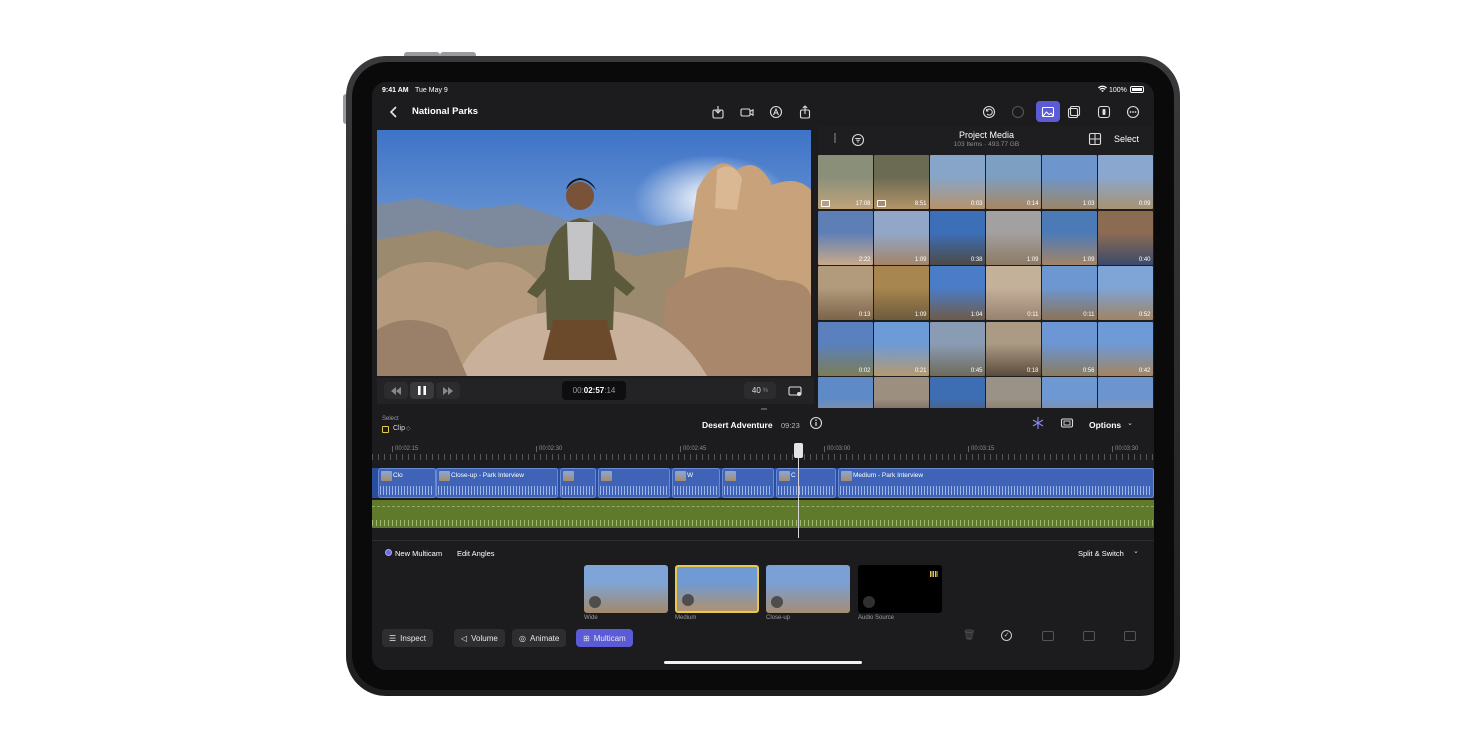  What do you see at coordinates (476, 553) in the screenshot?
I see `edit-angles-button: Edit Angles` at bounding box center [476, 553].